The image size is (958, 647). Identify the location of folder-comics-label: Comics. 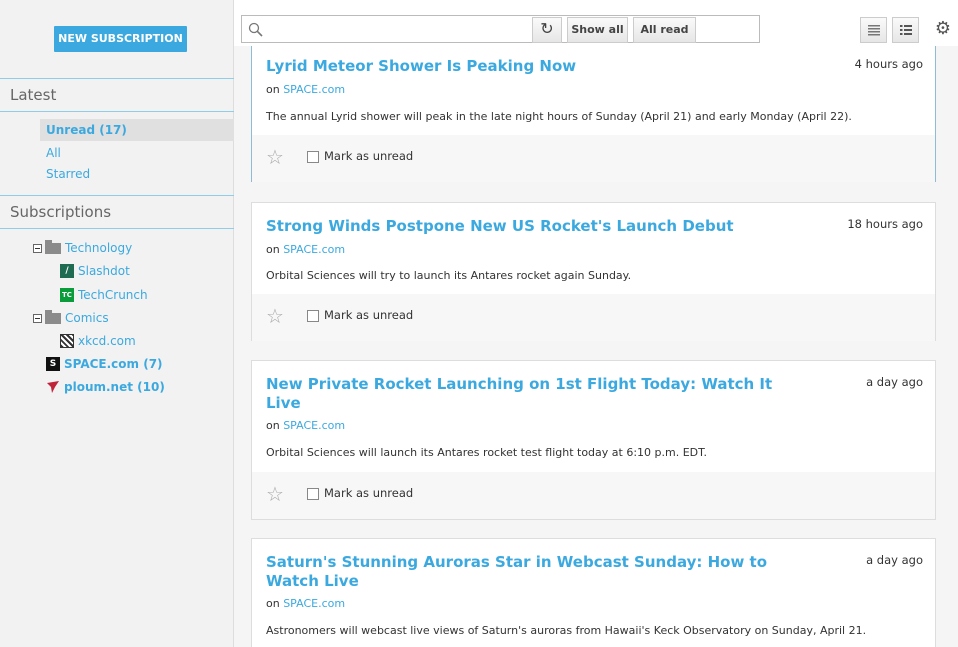
(87, 318).